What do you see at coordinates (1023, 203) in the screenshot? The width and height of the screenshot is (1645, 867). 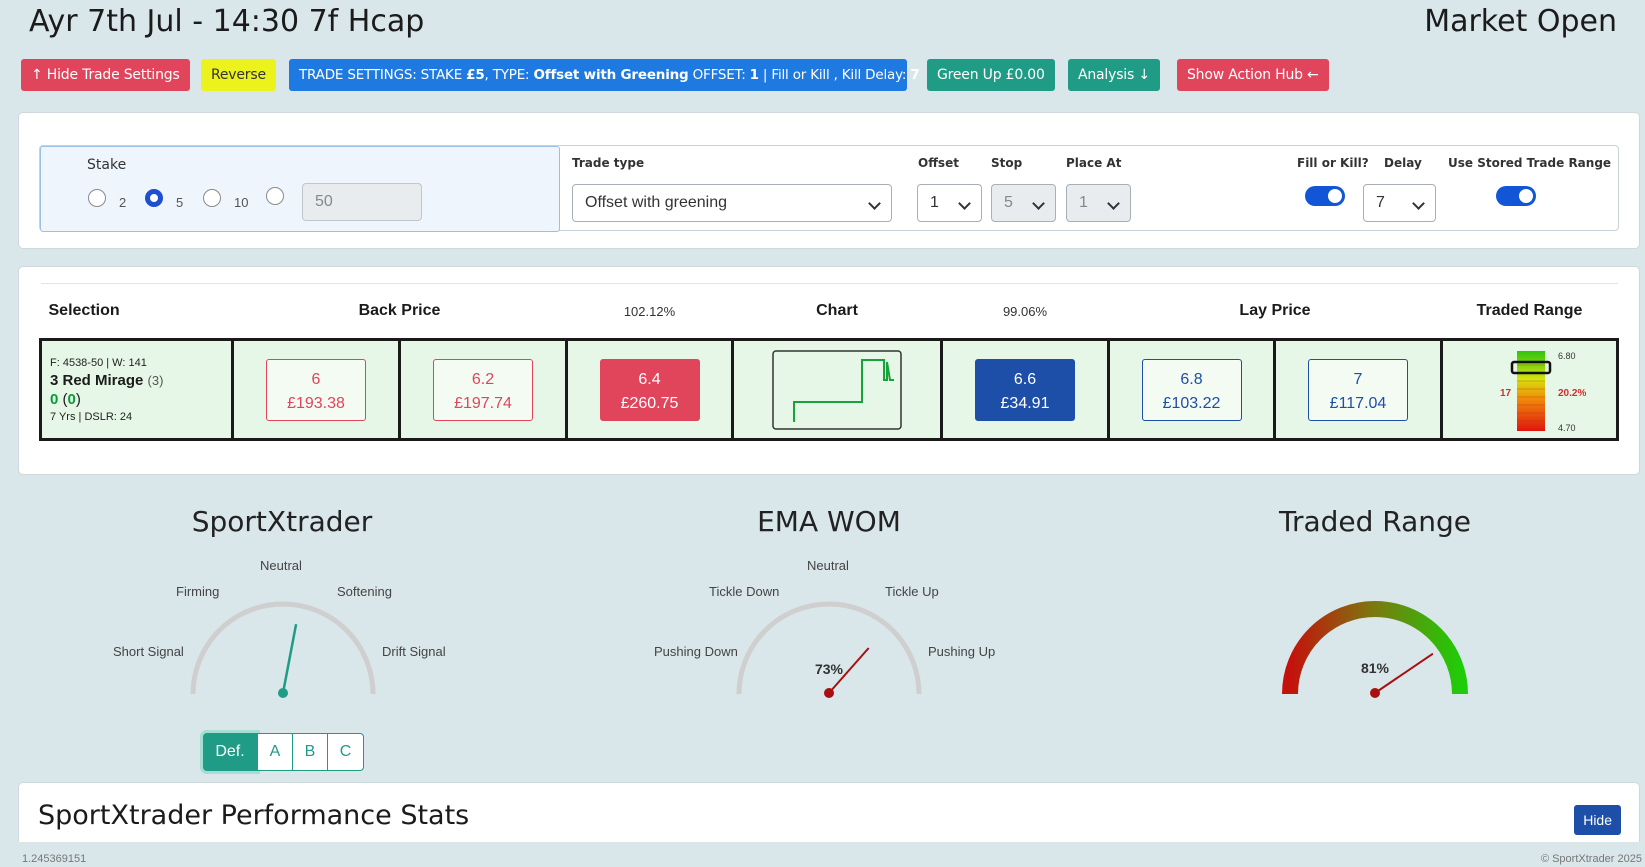 I see `stop-select: 5` at bounding box center [1023, 203].